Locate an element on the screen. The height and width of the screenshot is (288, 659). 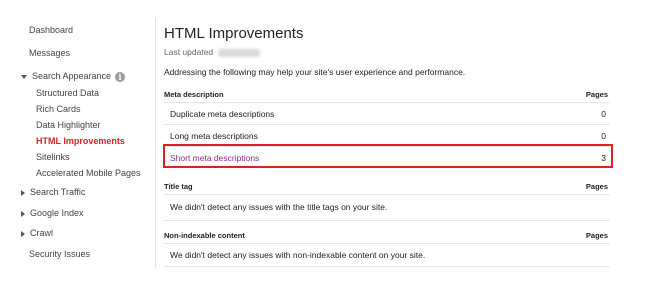
row-label: Duplicate meta descriptions is located at coordinates (222, 114).